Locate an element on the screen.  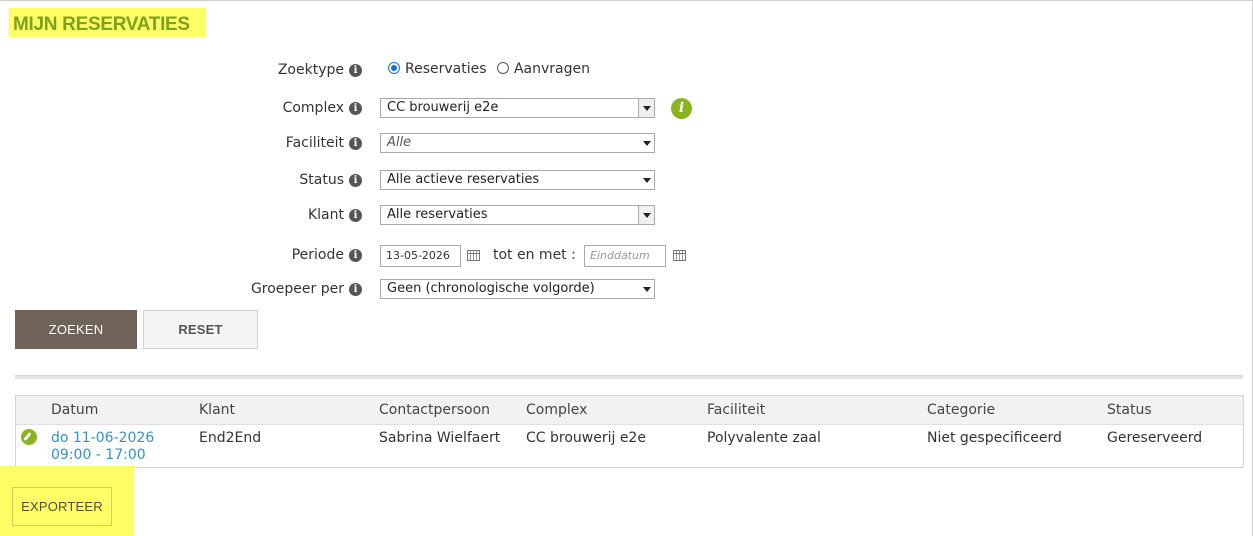
zoektype-row: Zoektype i Reservaties Aanvragen is located at coordinates (626, 71).